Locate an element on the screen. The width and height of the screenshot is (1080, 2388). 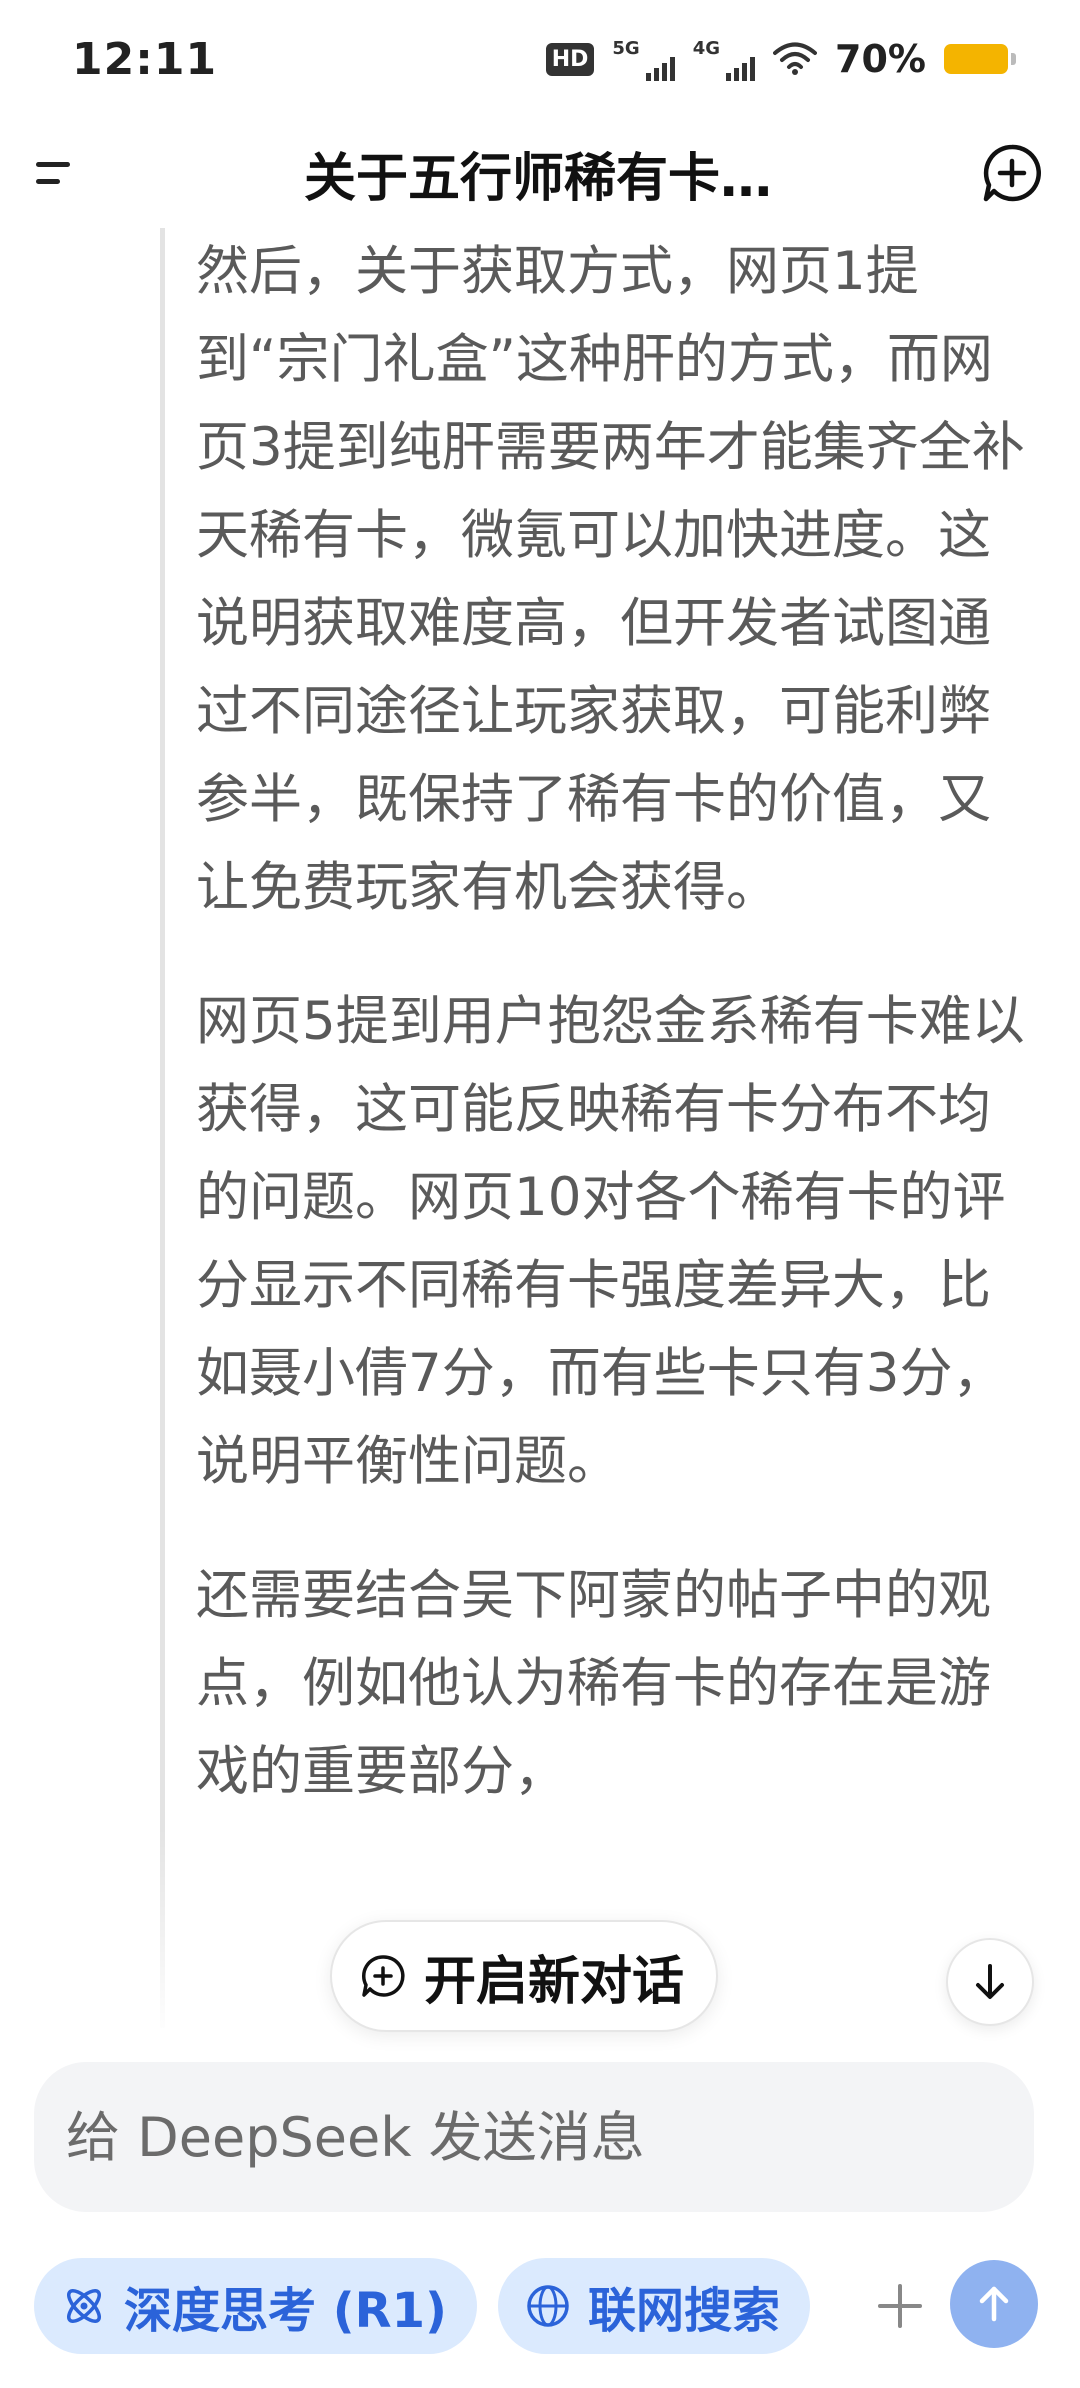
signal-4g-icon: 4G is located at coordinates (724, 59).